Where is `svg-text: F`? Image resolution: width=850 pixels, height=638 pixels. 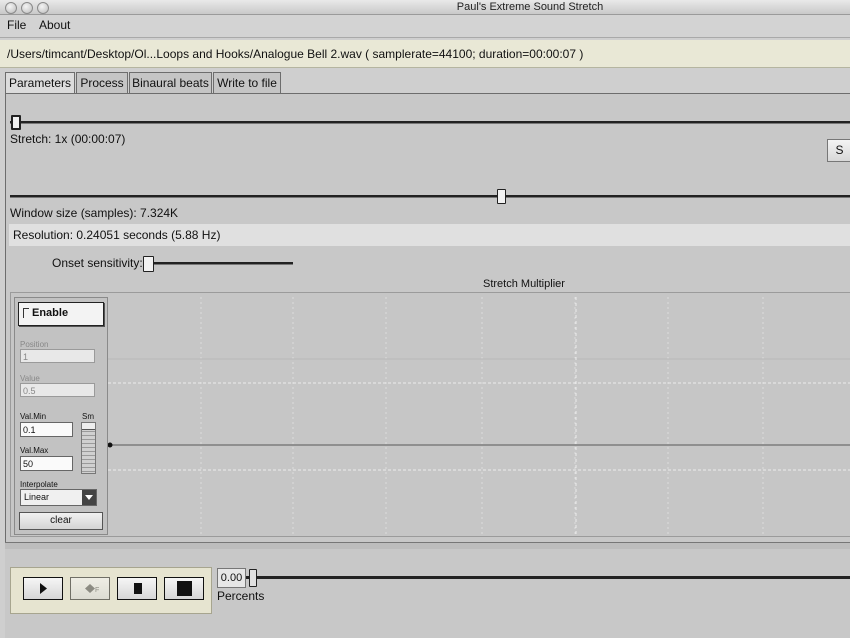
svg-text: F is located at coordinates (97, 590).